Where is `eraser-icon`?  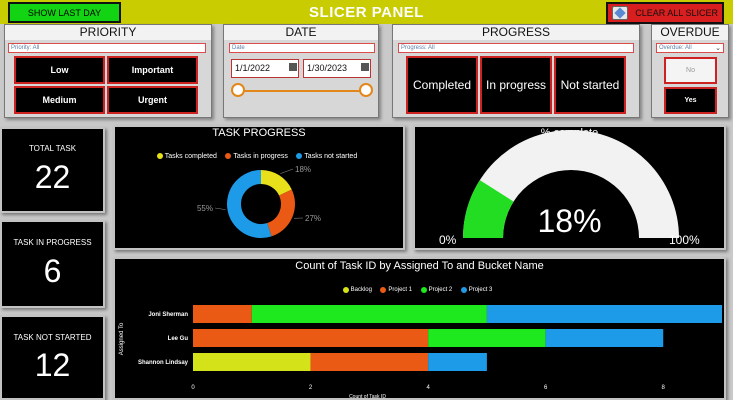 eraser-icon is located at coordinates (620, 13).